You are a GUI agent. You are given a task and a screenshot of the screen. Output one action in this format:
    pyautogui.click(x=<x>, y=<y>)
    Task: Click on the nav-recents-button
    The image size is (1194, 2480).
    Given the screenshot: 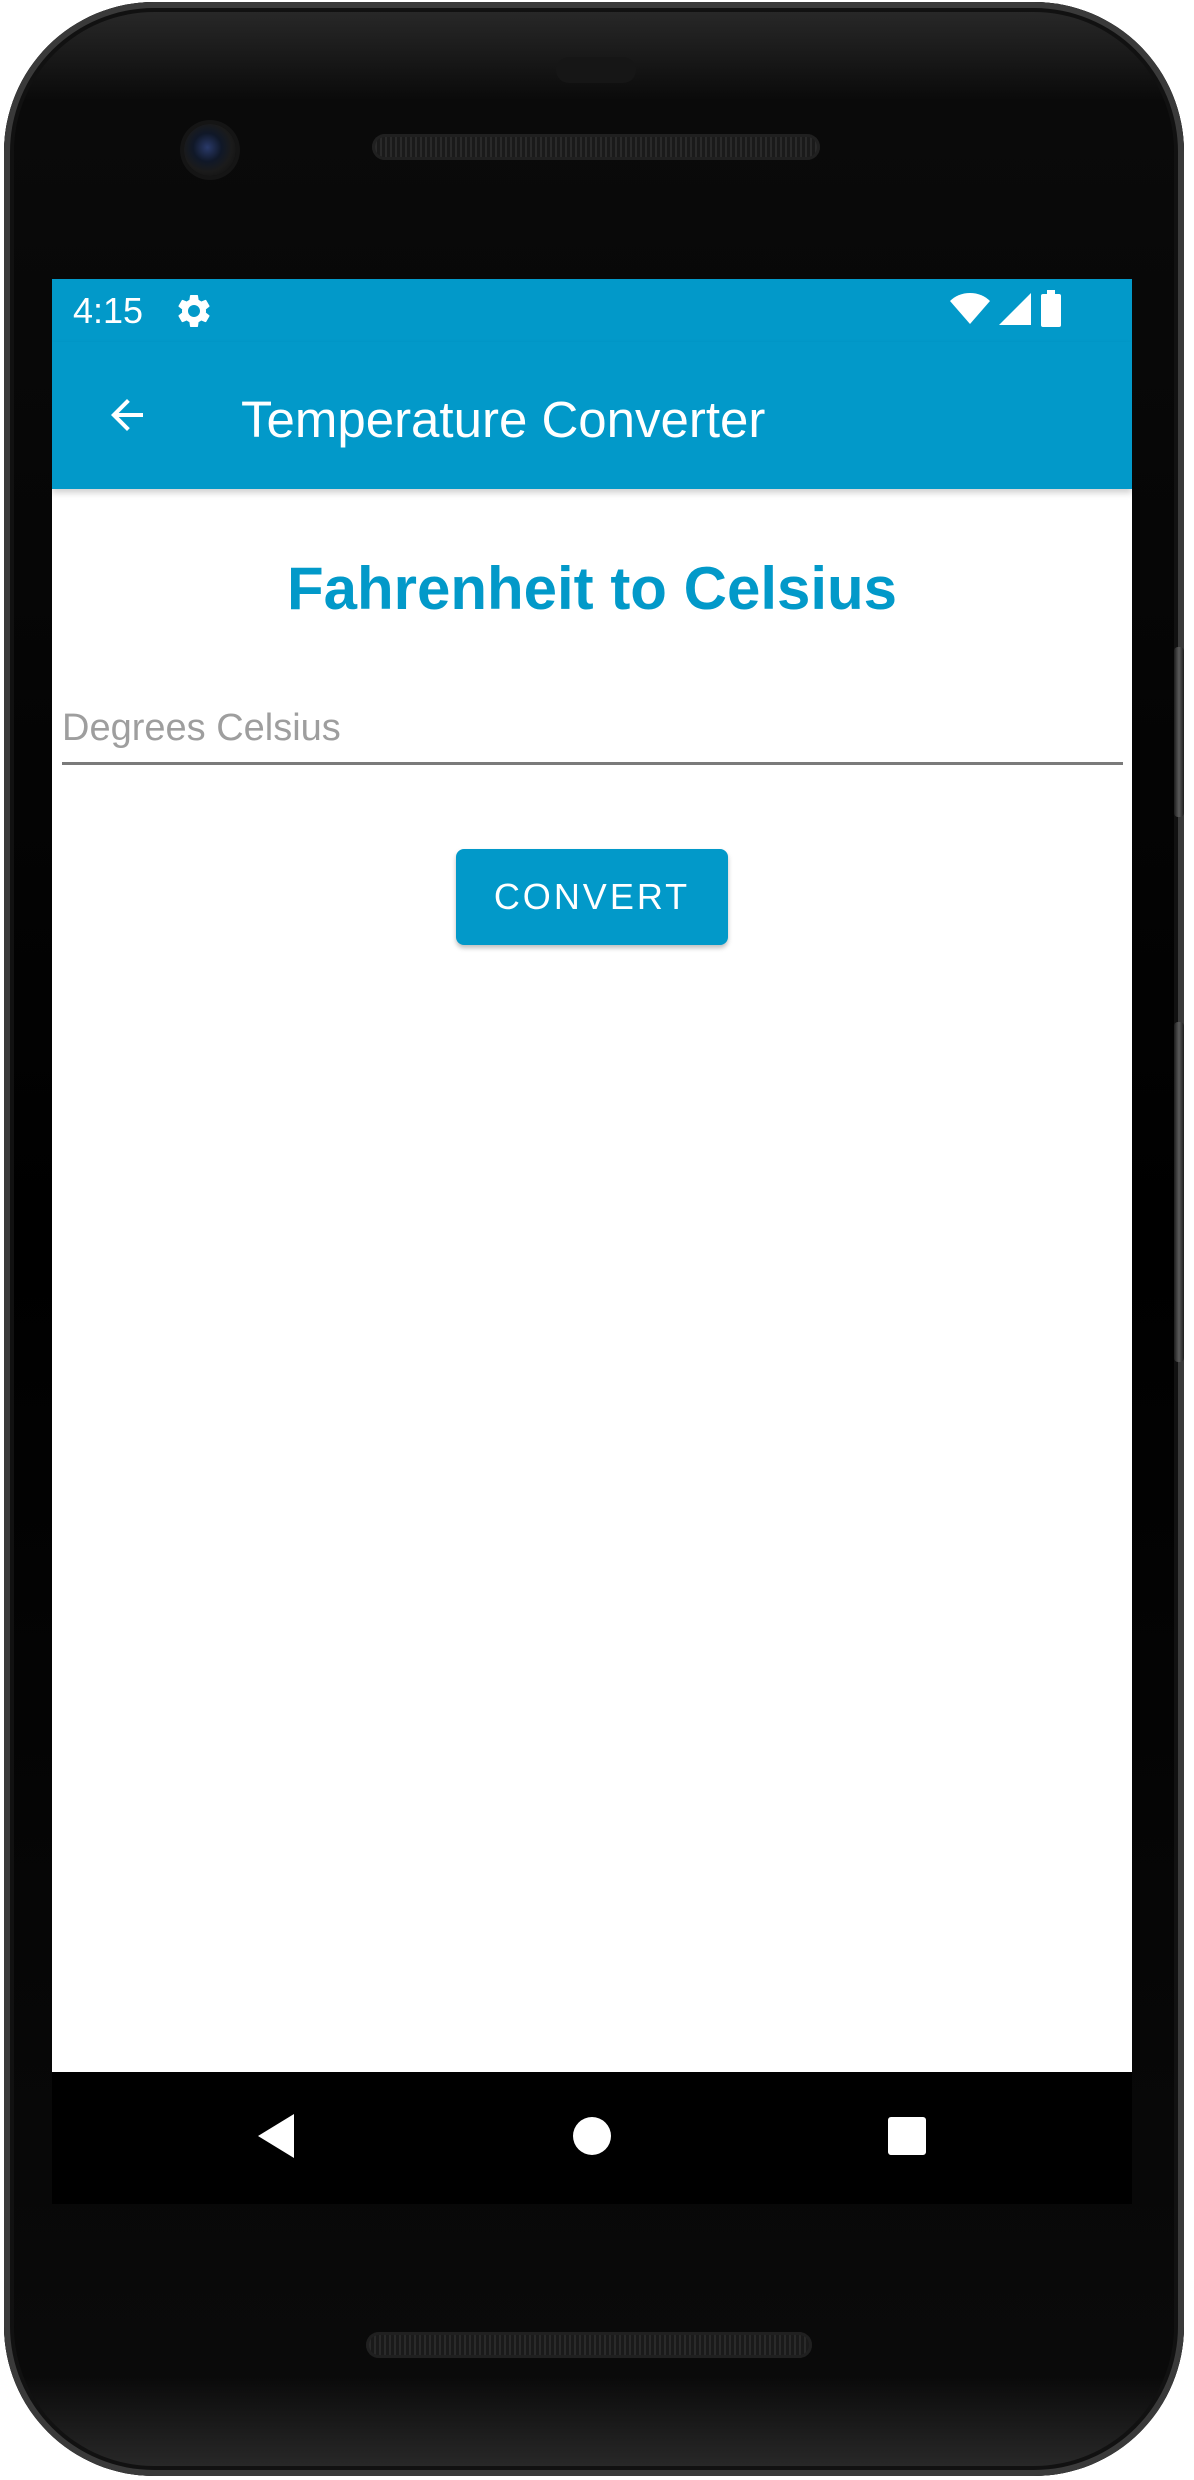 What is the action you would take?
    pyautogui.click(x=907, y=2138)
    